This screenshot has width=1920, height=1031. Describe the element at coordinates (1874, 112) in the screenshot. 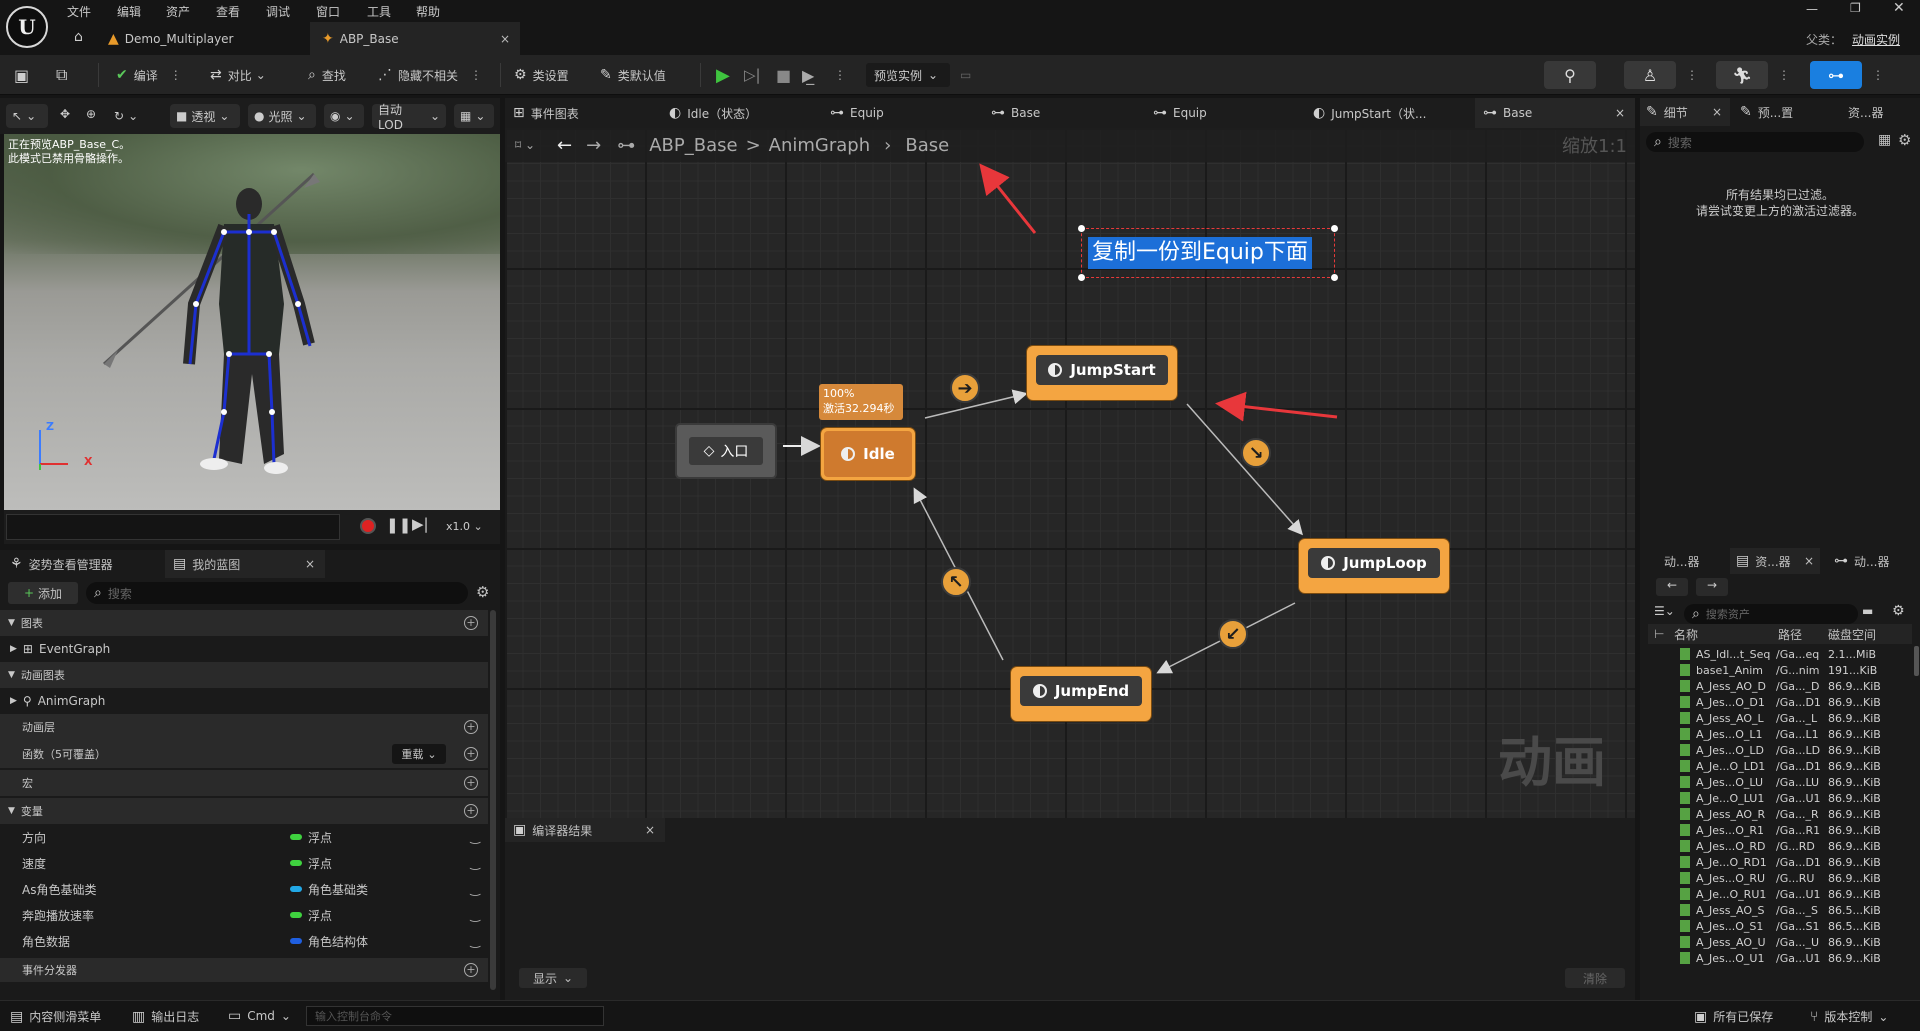

I see `tab-asset-details: 资...器` at that location.